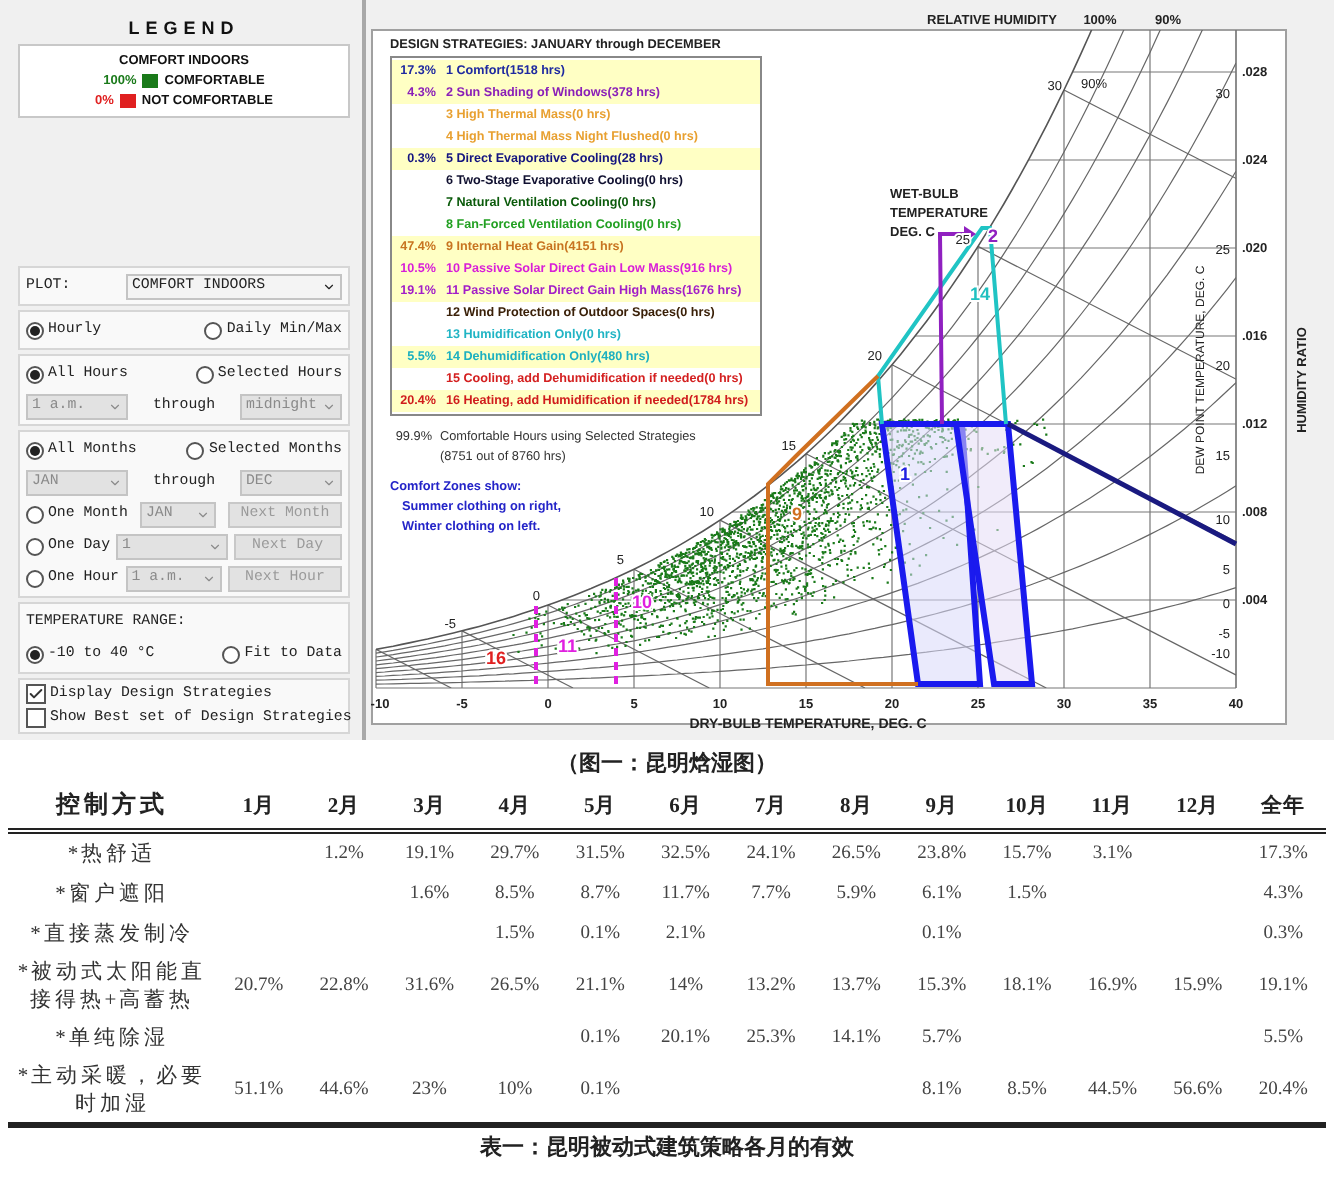  I want to click on table-cell-text: 6.1%, so click(941, 895).